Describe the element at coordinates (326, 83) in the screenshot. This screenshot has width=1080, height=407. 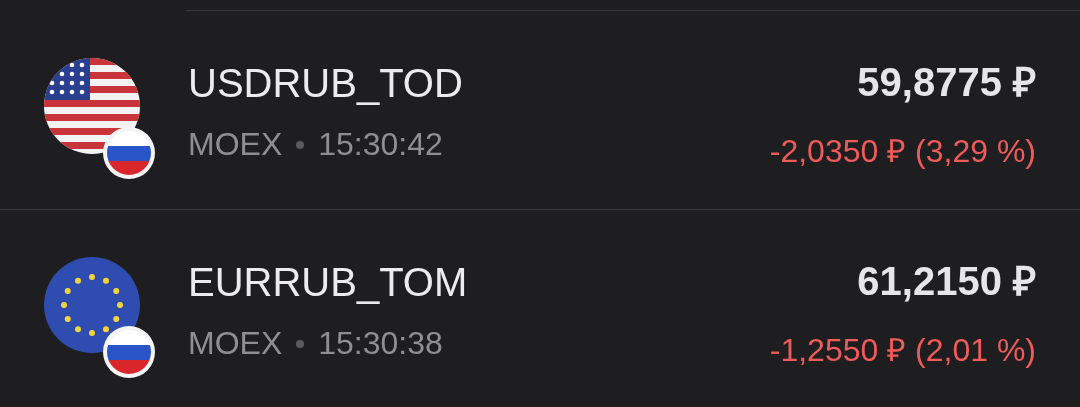
I see `ticker-symbol: USDRUB_TOD` at that location.